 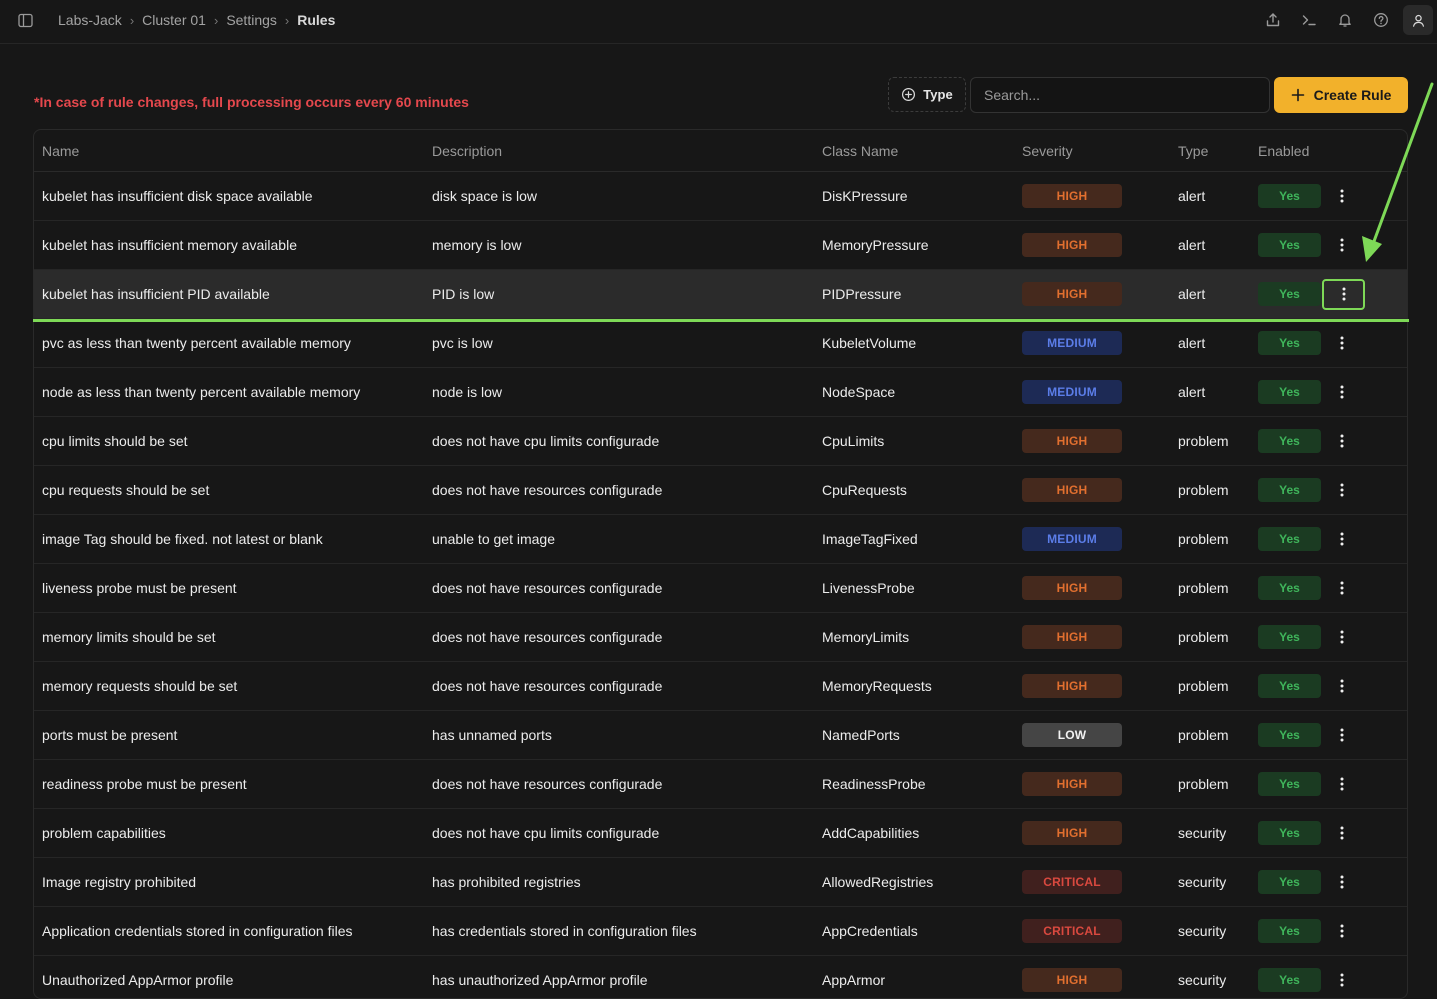 I want to click on type-filter-button: Type, so click(x=927, y=94).